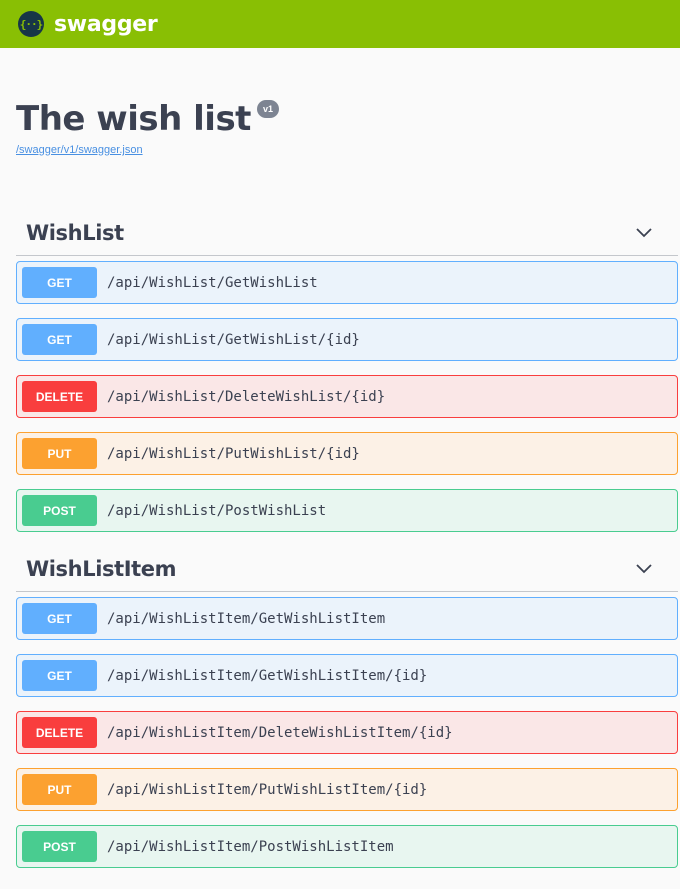 The width and height of the screenshot is (680, 889). I want to click on operation-path: /api/WishListItem/PostWishListItem, so click(250, 846).